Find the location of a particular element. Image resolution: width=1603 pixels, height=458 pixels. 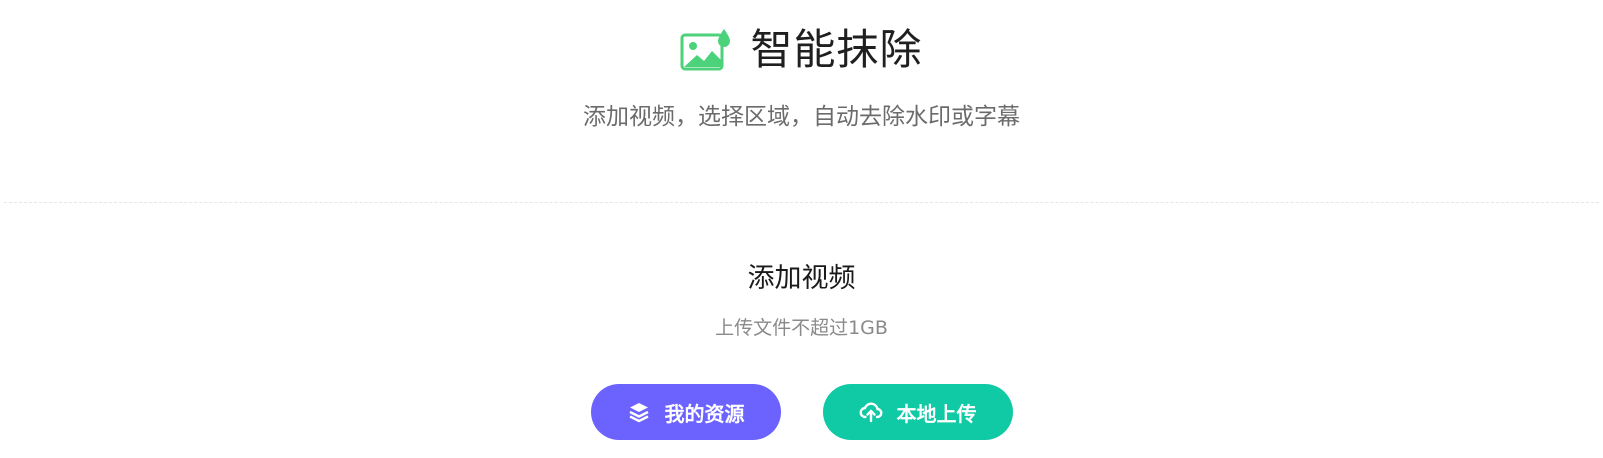

page-subtitle: 添加视频，选择区域，自动去除水印或字幕 is located at coordinates (801, 117).